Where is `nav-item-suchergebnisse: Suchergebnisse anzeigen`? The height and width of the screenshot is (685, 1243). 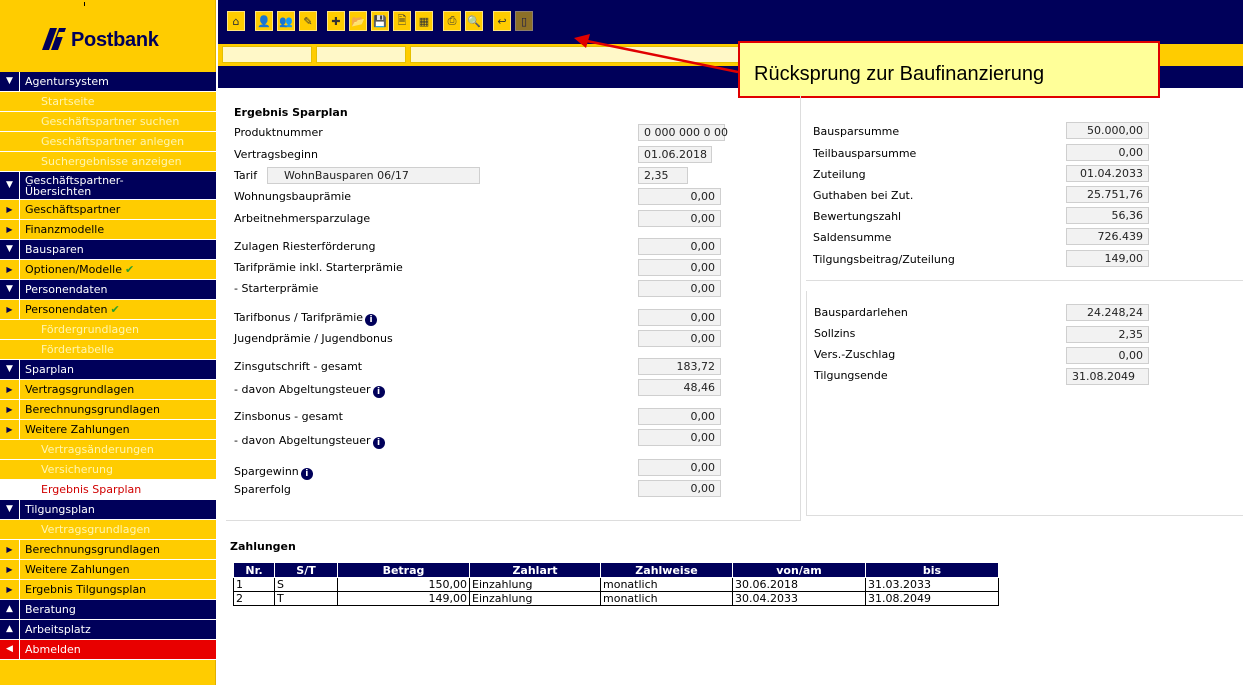 nav-item-suchergebnisse: Suchergebnisse anzeigen is located at coordinates (108, 162).